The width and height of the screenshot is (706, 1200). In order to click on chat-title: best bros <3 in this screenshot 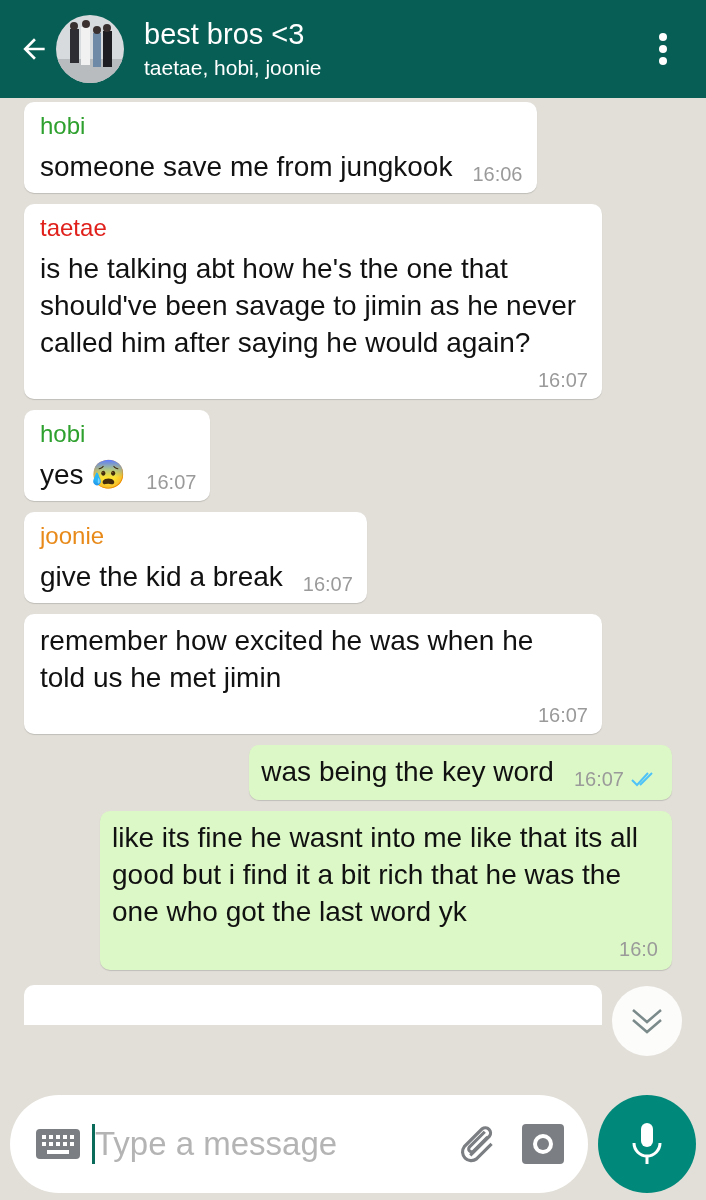, I will do `click(225, 34)`.